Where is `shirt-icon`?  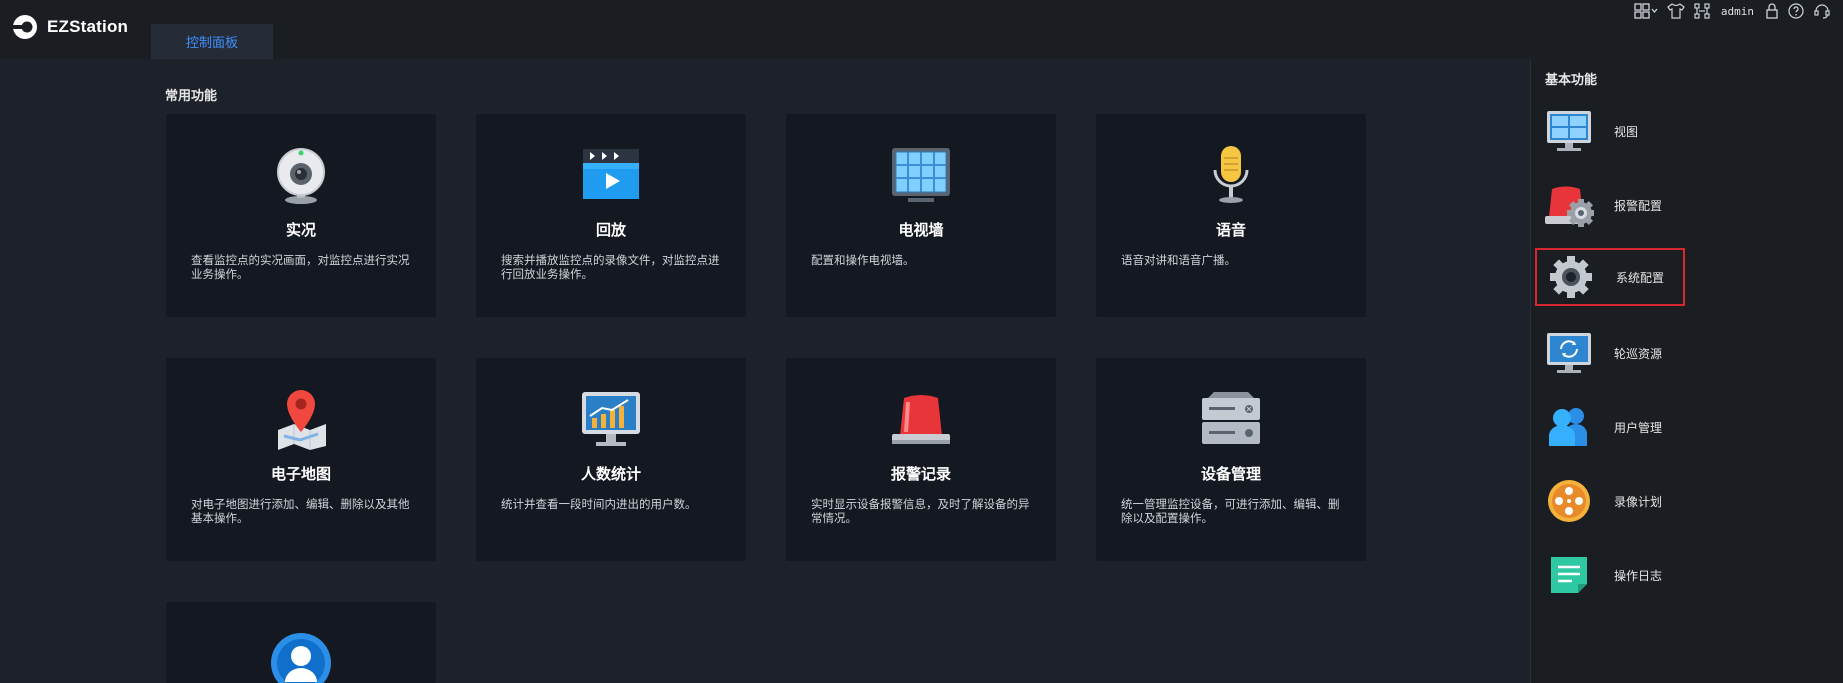 shirt-icon is located at coordinates (1676, 11).